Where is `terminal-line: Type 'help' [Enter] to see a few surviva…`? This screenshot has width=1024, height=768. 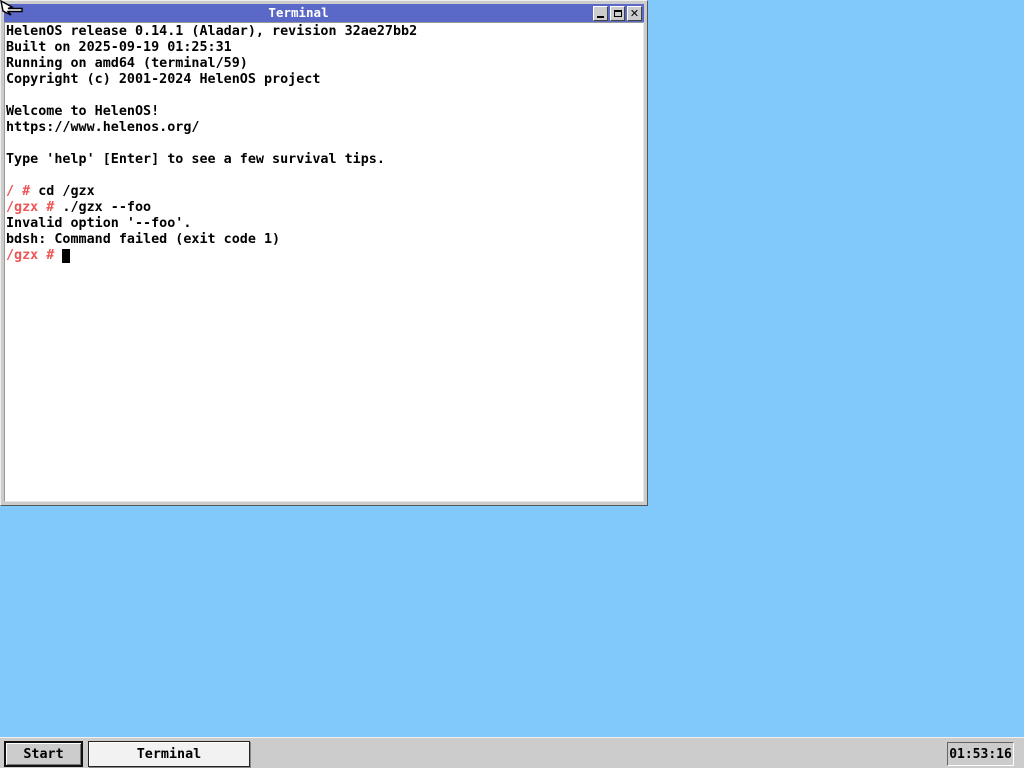 terminal-line: Type 'help' [Enter] to see a few surviva… is located at coordinates (195, 159).